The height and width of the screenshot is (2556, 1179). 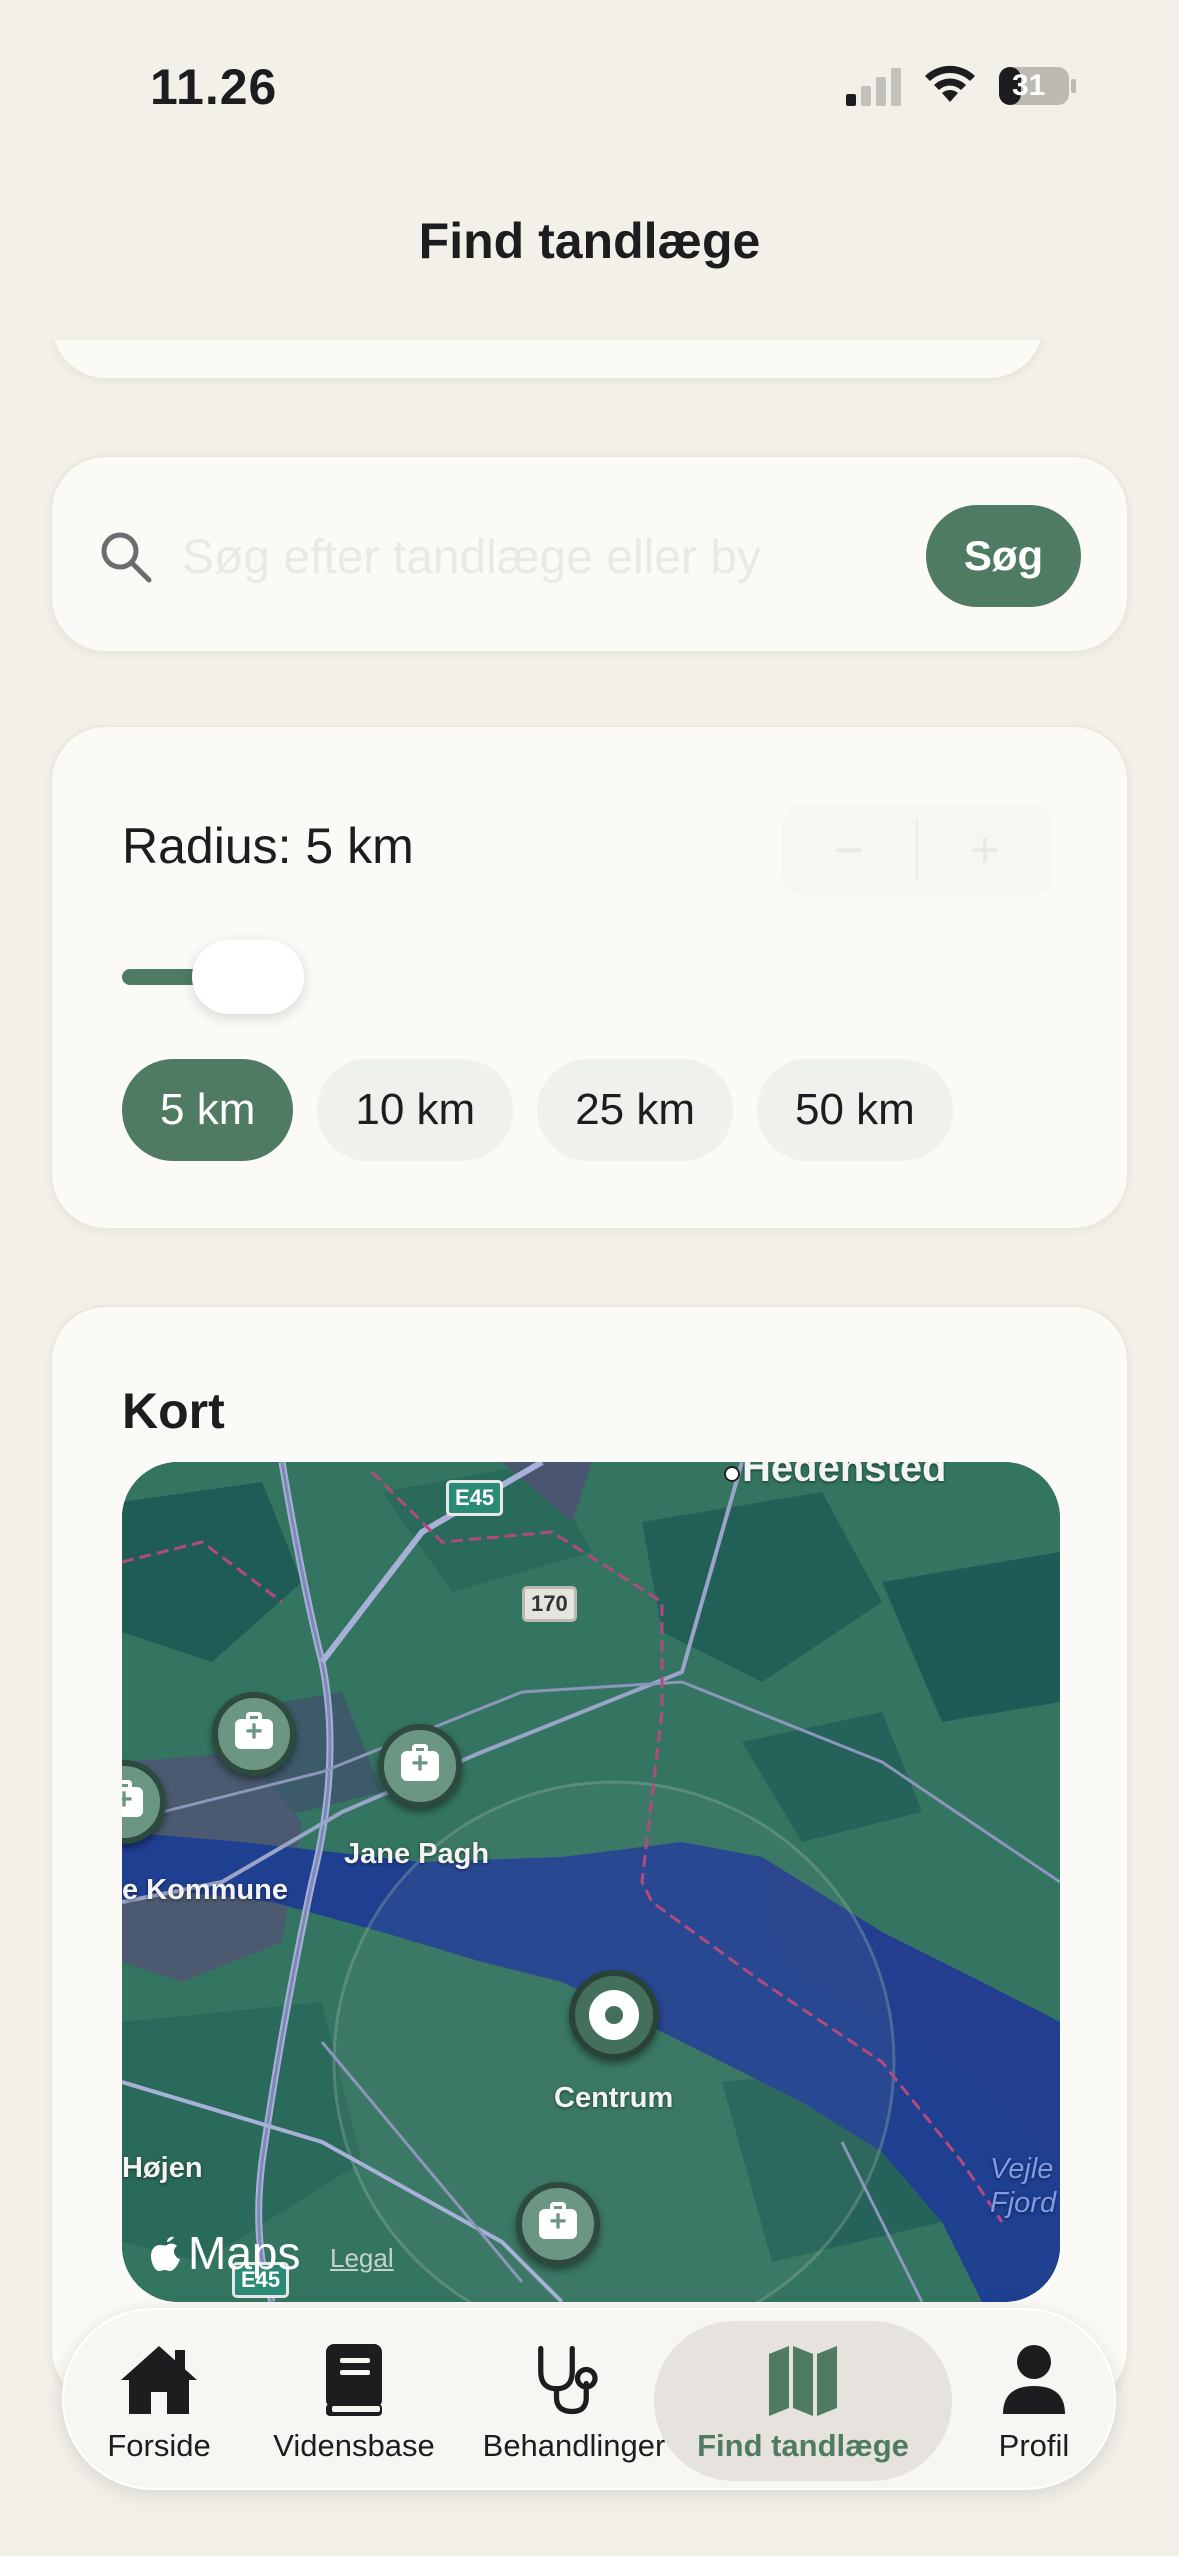 I want to click on person-icon, so click(x=1034, y=2380).